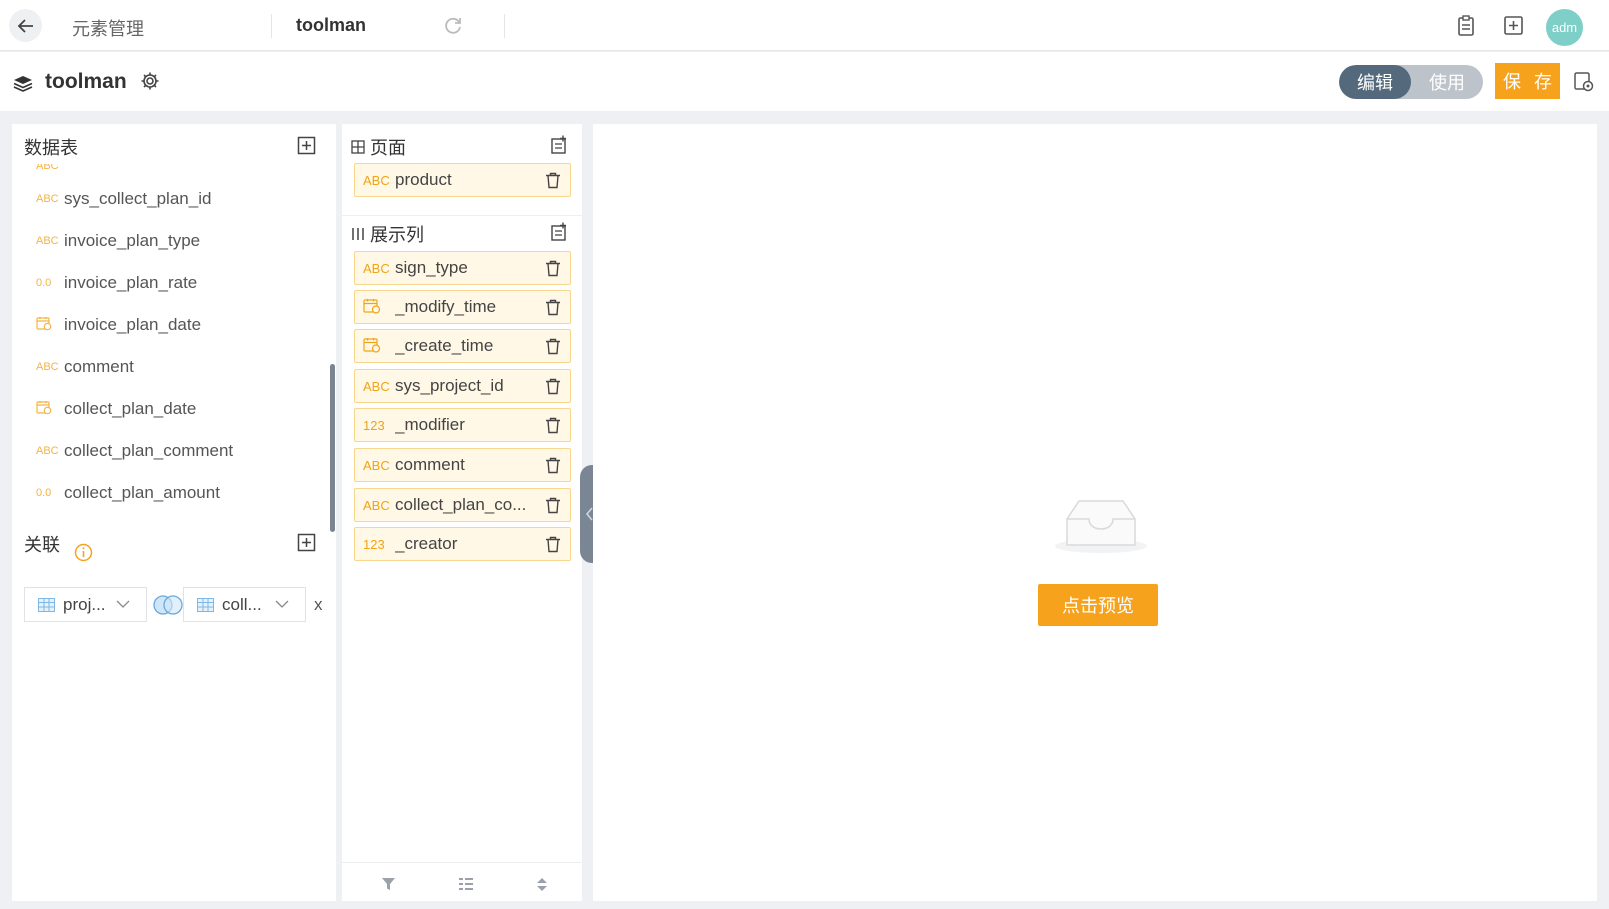 This screenshot has width=1609, height=909. I want to click on title-bar: toolman 编辑 使用 保 存, so click(804, 81).